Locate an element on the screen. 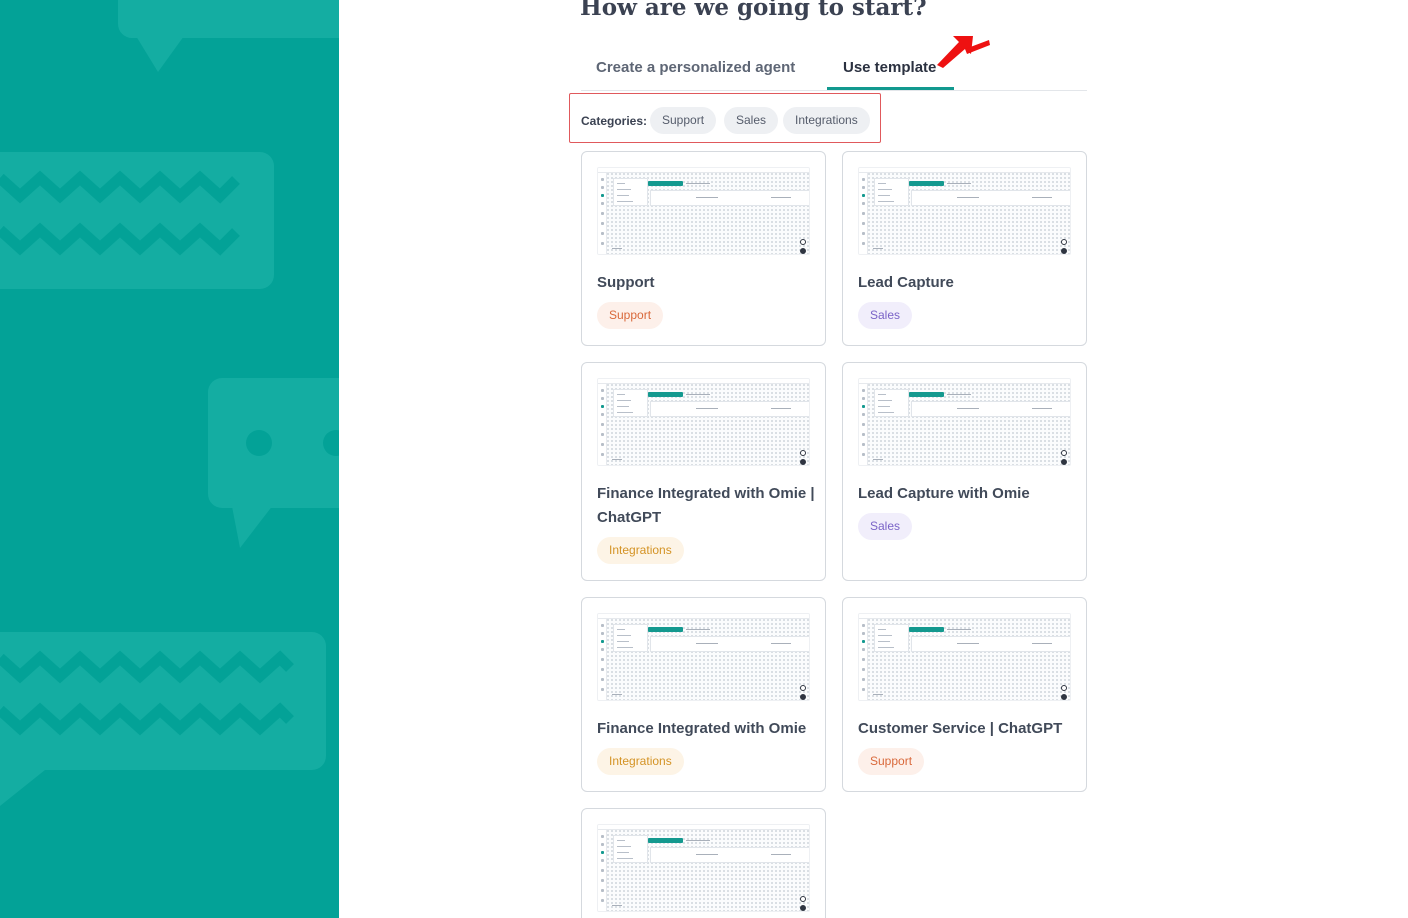  chat-bubble-tail is located at coordinates (255, 522).